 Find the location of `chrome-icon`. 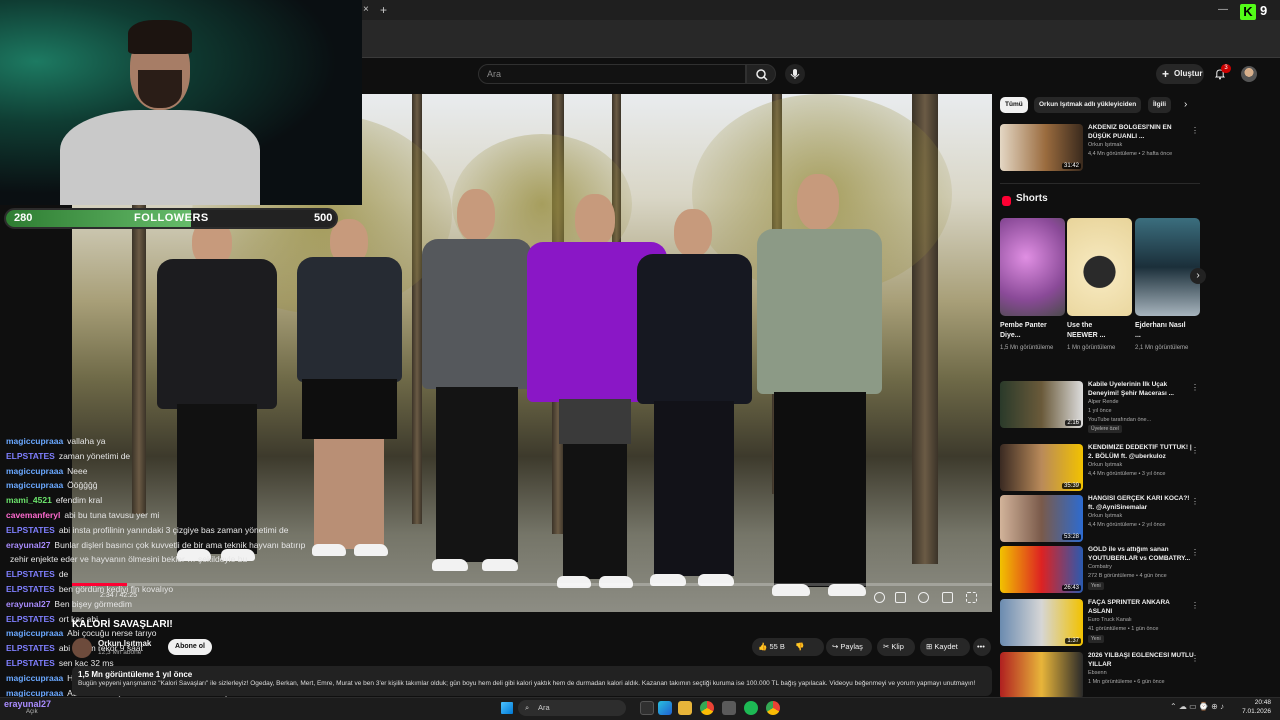

chrome-icon is located at coordinates (707, 708).